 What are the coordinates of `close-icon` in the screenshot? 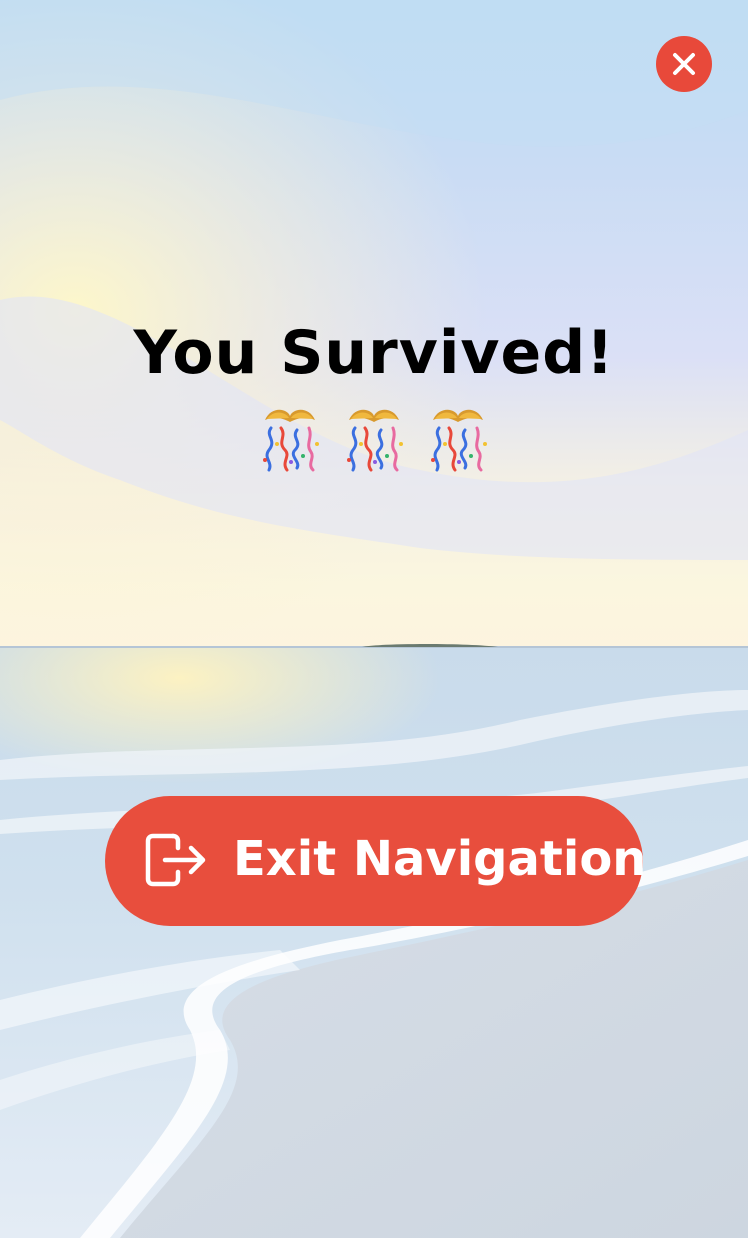 It's located at (684, 64).